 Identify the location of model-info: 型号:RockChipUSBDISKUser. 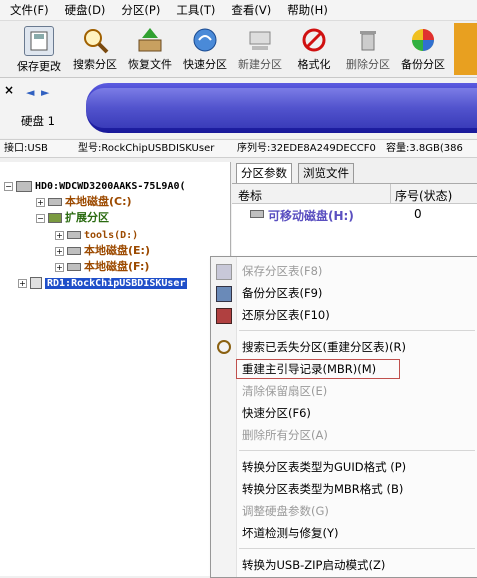
(146, 148).